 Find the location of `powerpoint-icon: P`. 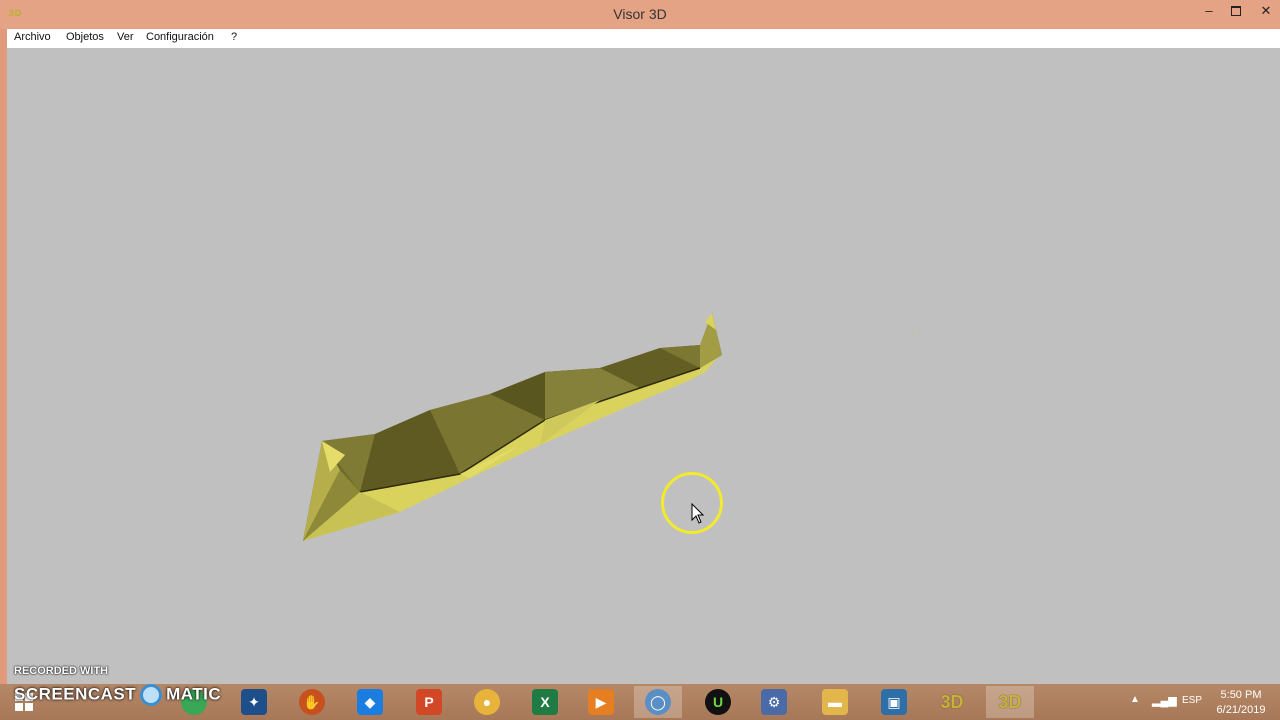

powerpoint-icon: P is located at coordinates (429, 702).